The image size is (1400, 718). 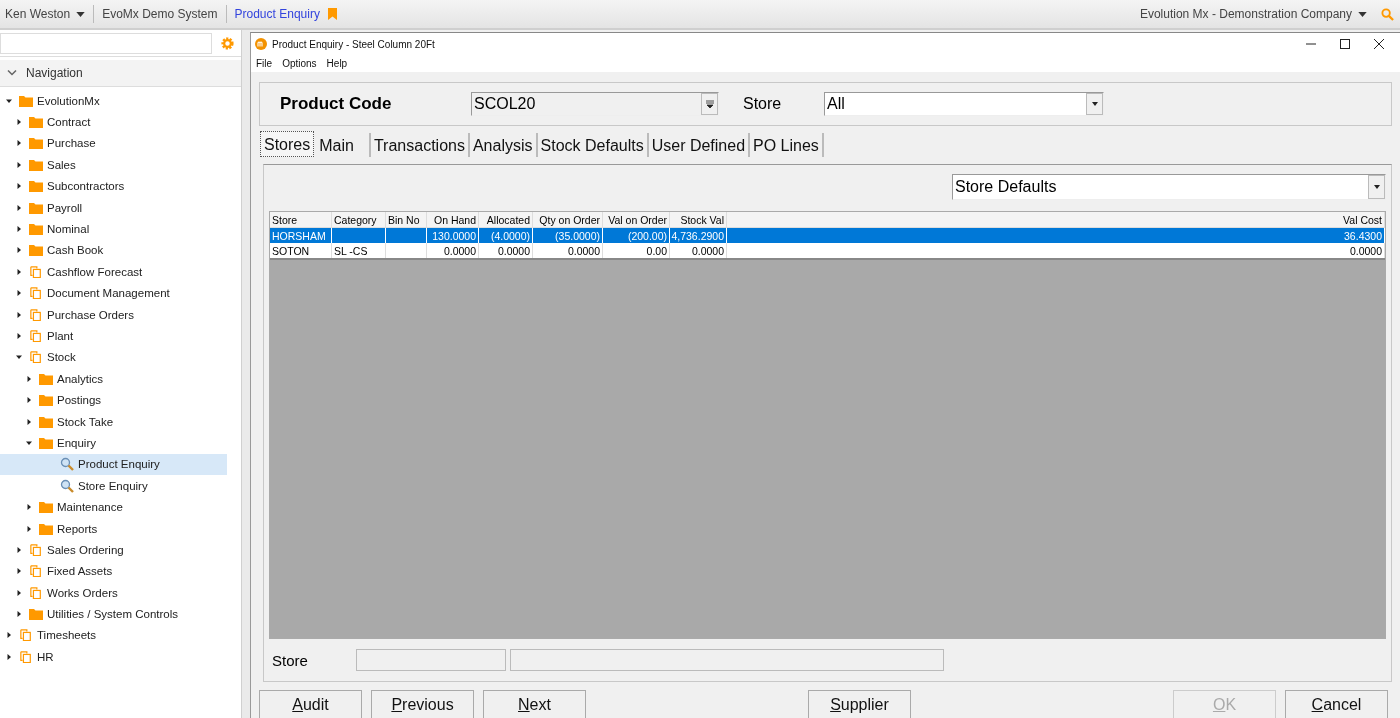 I want to click on tree-item: Reports, so click(x=113, y=528).